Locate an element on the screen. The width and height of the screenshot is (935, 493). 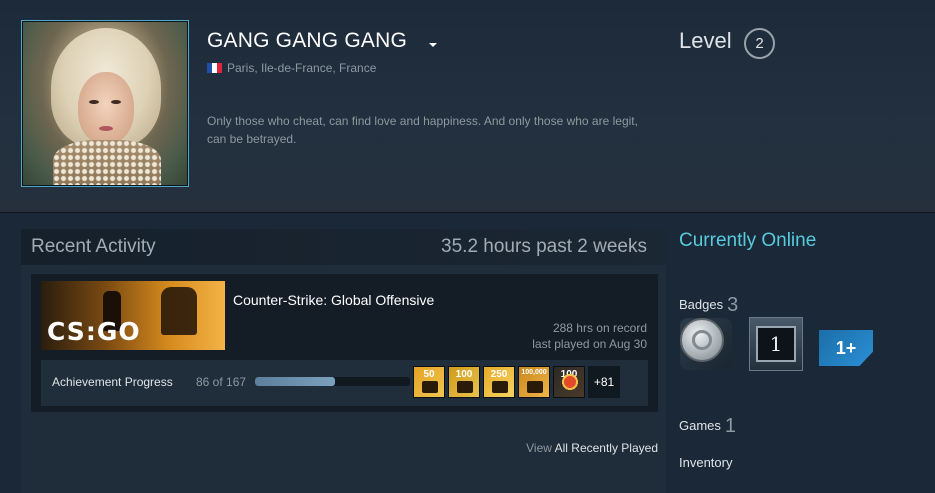
achievement-icon-4: 100,000 is located at coordinates (534, 382).